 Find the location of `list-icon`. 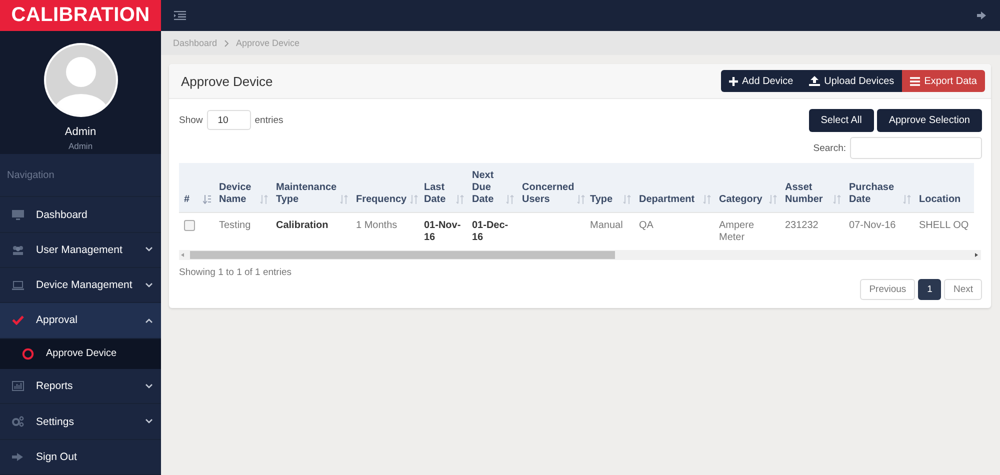

list-icon is located at coordinates (915, 81).